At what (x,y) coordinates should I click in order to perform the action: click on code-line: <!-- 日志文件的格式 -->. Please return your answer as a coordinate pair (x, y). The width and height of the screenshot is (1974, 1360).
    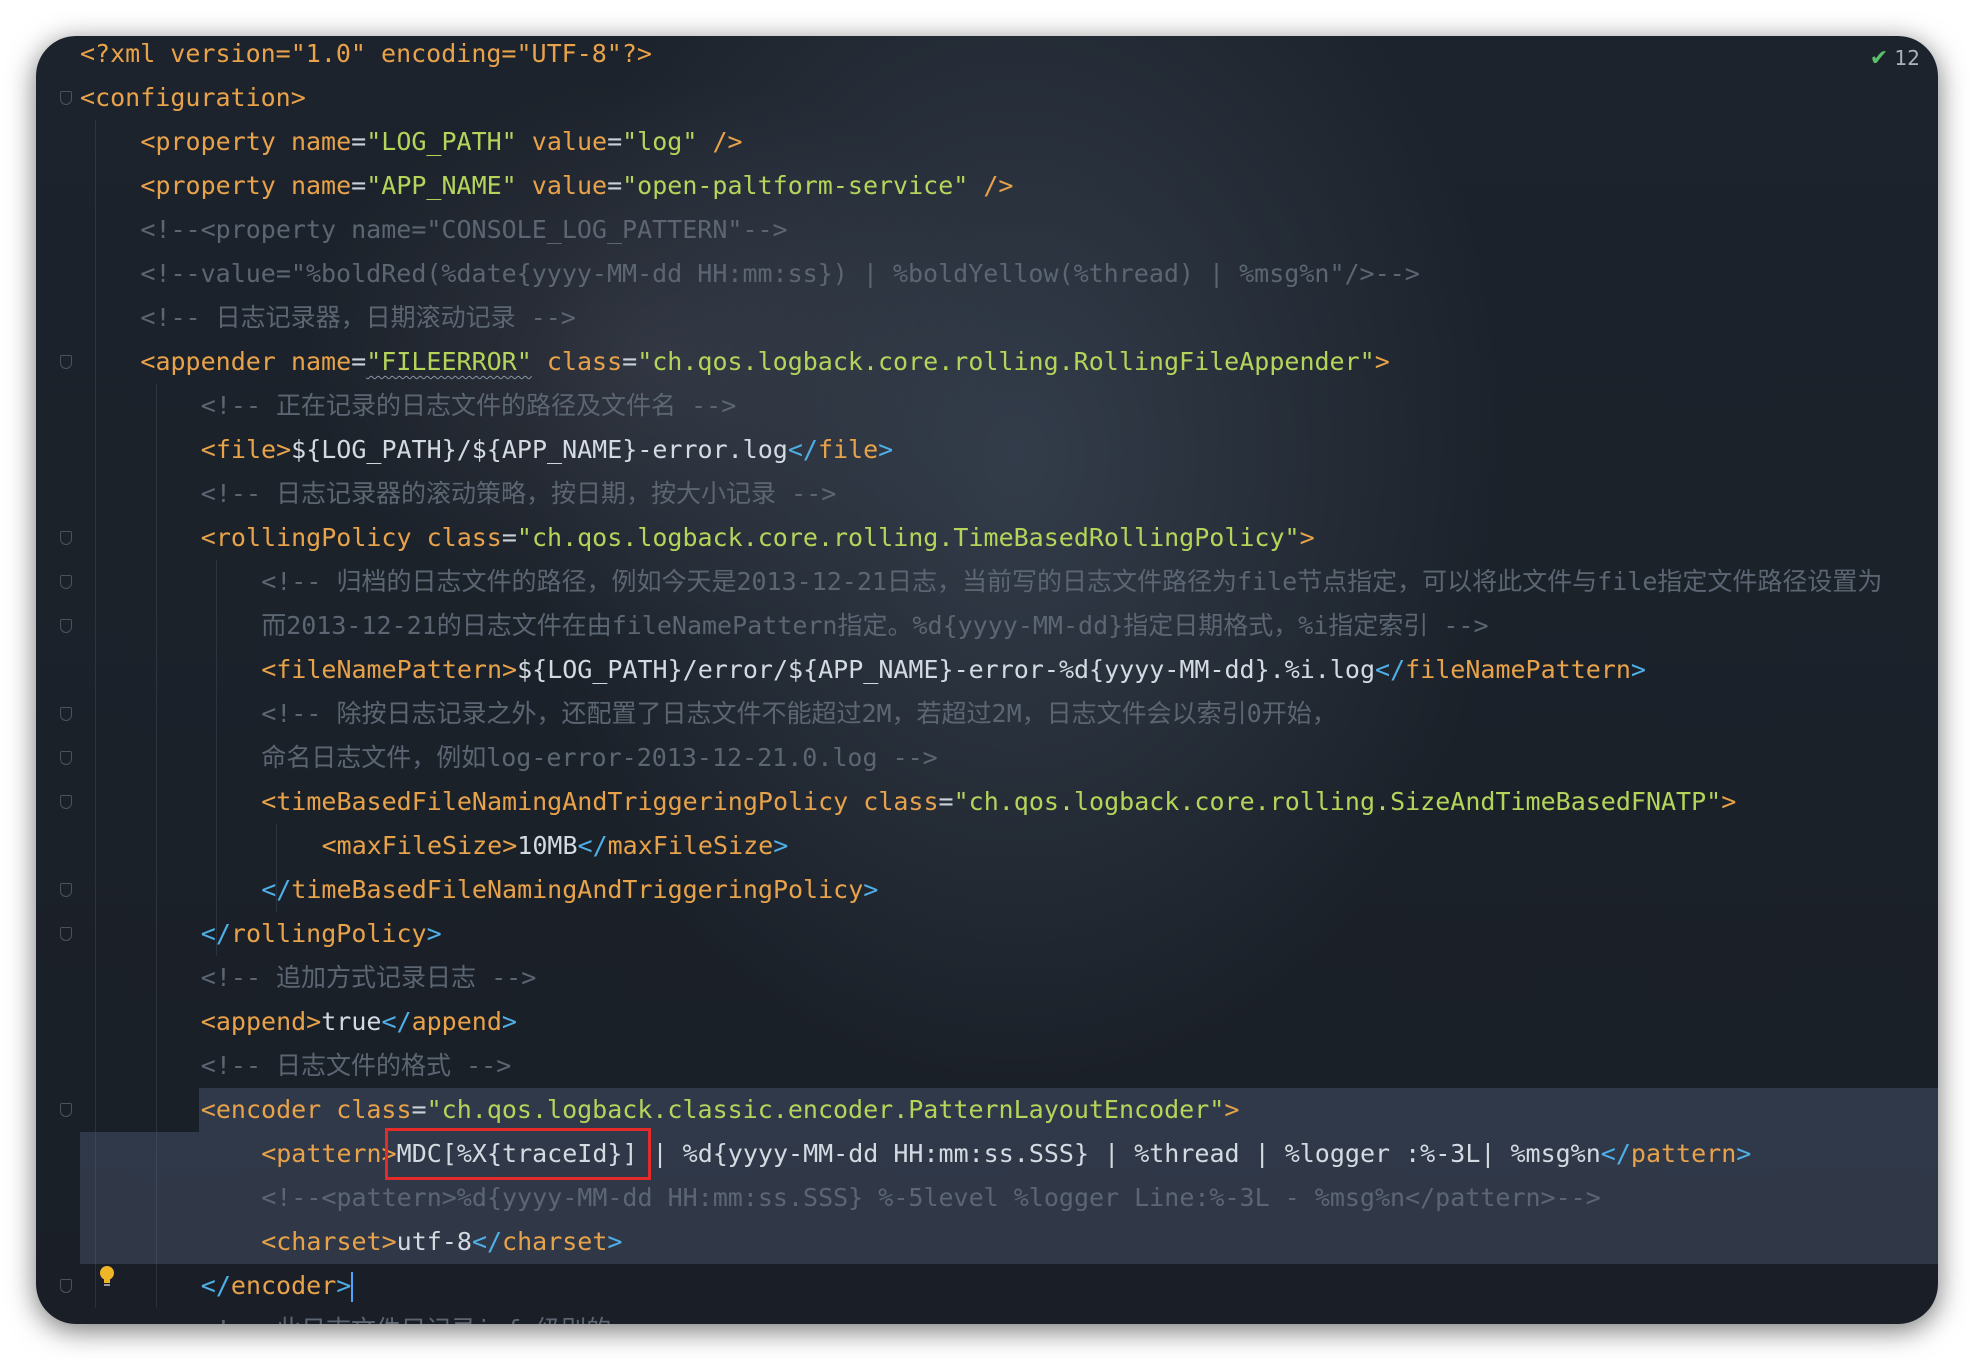
    Looking at the image, I should click on (1009, 1066).